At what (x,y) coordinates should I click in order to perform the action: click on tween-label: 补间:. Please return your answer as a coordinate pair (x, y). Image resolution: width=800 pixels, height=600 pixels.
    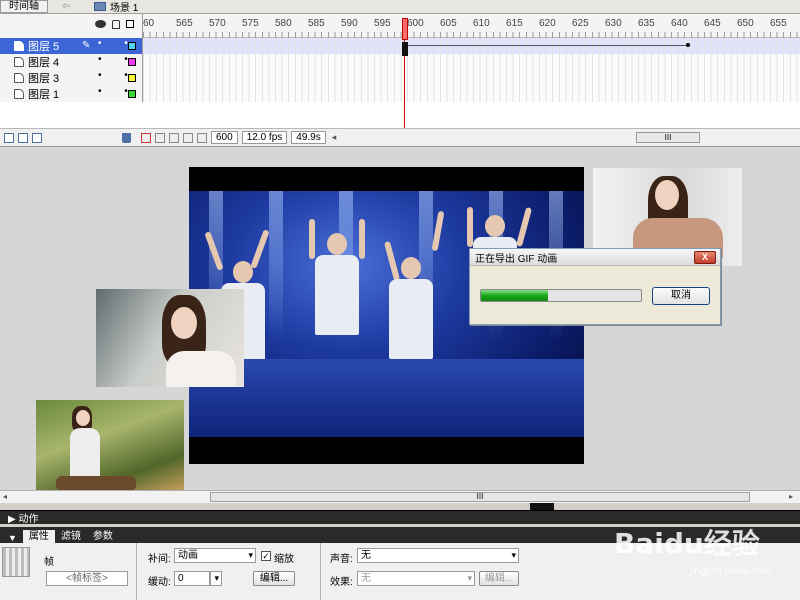
    Looking at the image, I should click on (159, 559).